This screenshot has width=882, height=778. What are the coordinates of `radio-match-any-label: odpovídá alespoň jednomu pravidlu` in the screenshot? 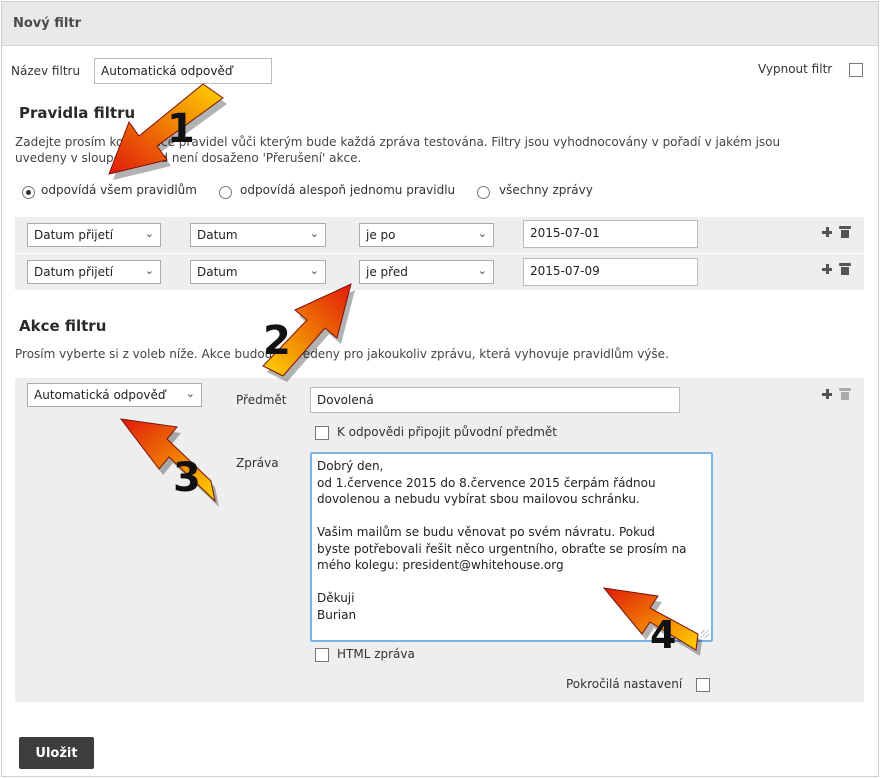 It's located at (347, 190).